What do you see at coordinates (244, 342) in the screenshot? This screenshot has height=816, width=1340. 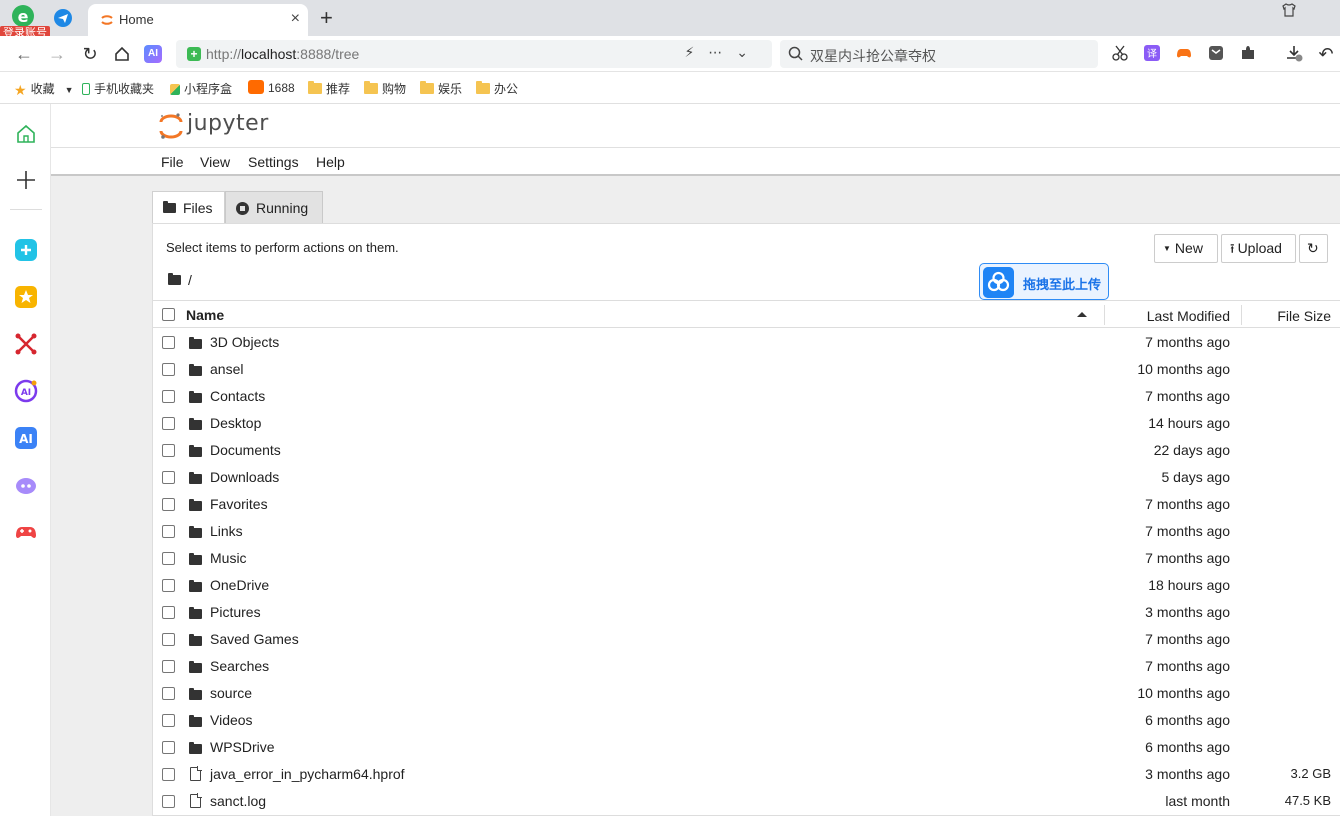 I see `item-name-link: 3D Objects` at bounding box center [244, 342].